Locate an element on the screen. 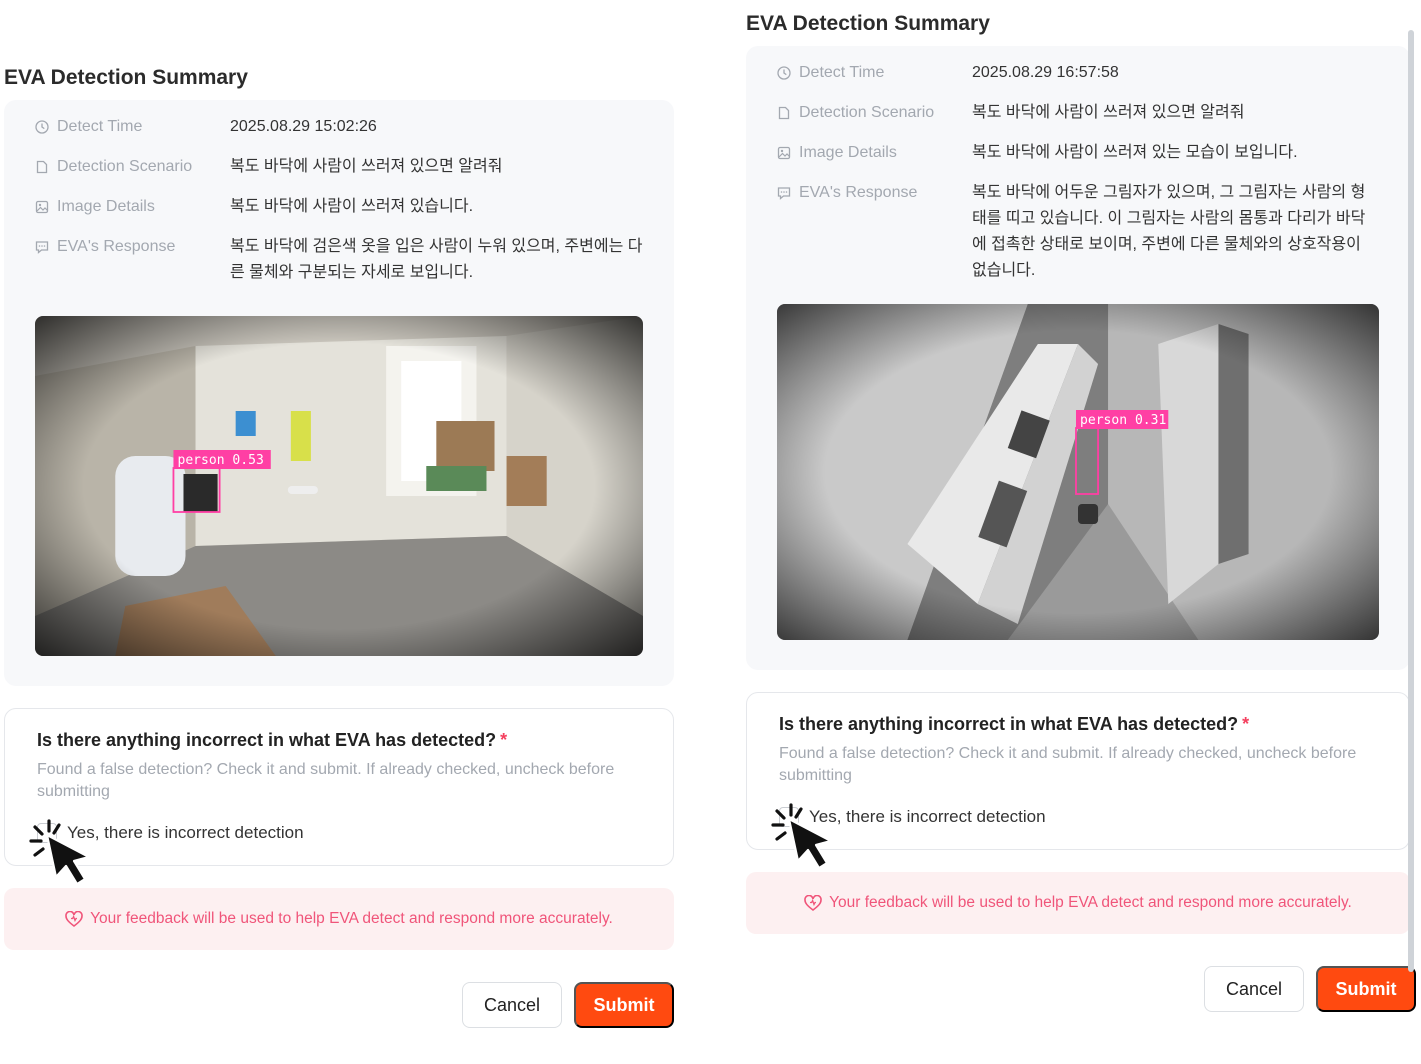 The image size is (1421, 1064). cctv-frame: person 0.53 is located at coordinates (339, 486).